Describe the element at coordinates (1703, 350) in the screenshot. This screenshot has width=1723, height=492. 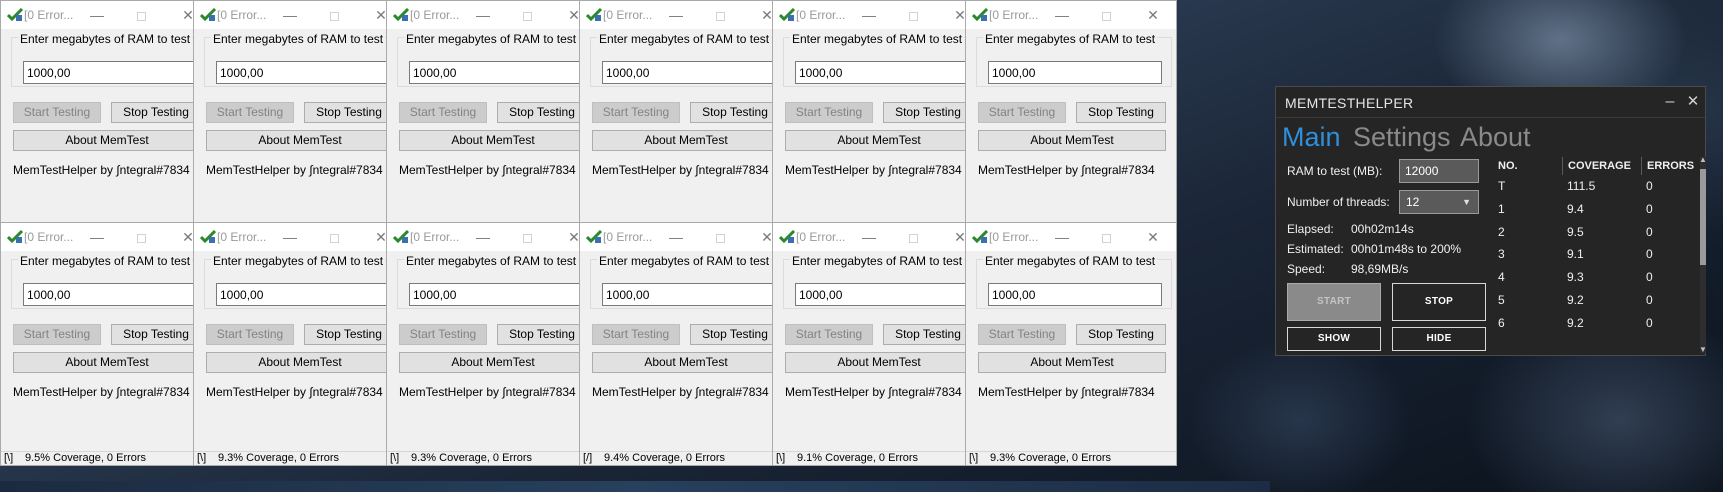
I see `scroll-down-arrow-icon: ▼` at that location.